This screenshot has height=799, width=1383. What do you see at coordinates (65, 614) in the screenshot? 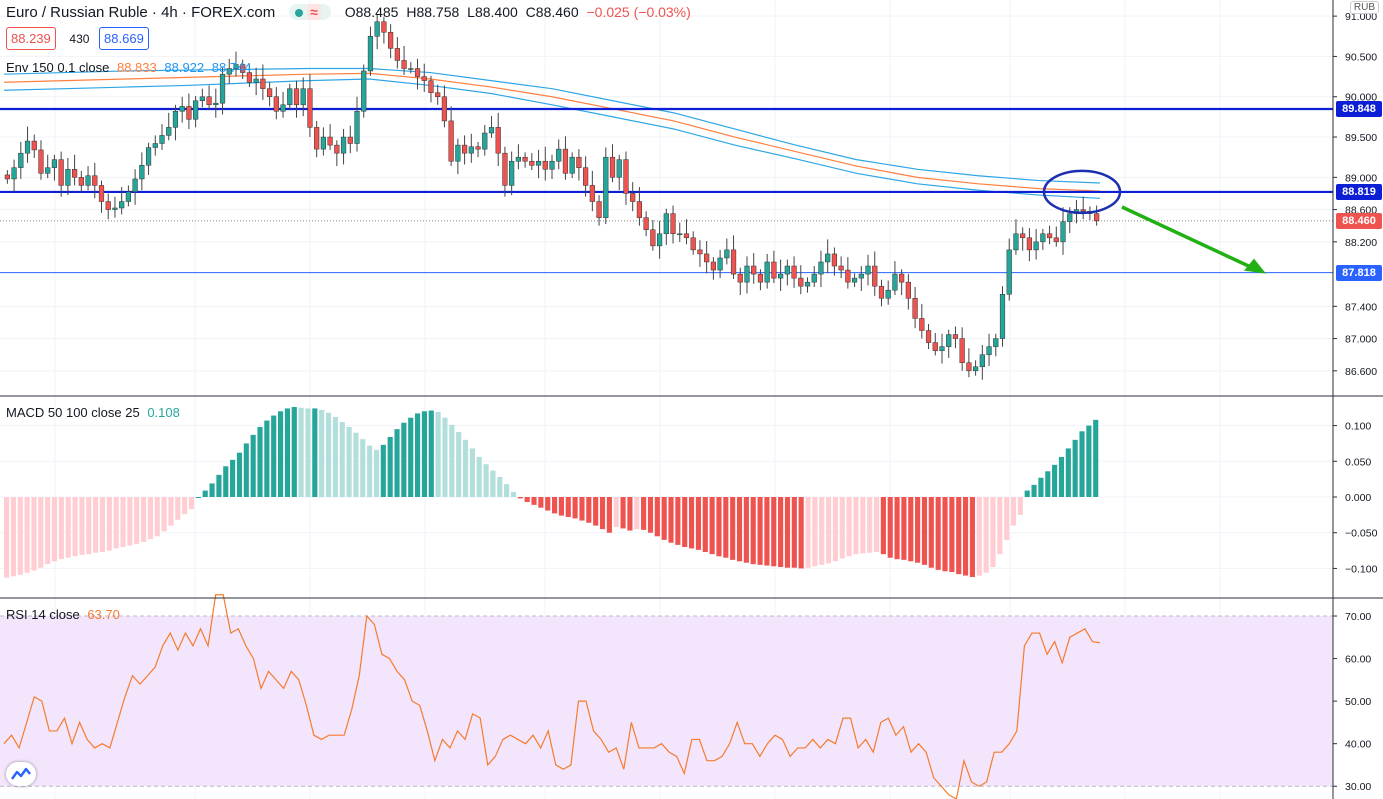
I see `rsi-legend: RSI 14 close 63.70` at bounding box center [65, 614].